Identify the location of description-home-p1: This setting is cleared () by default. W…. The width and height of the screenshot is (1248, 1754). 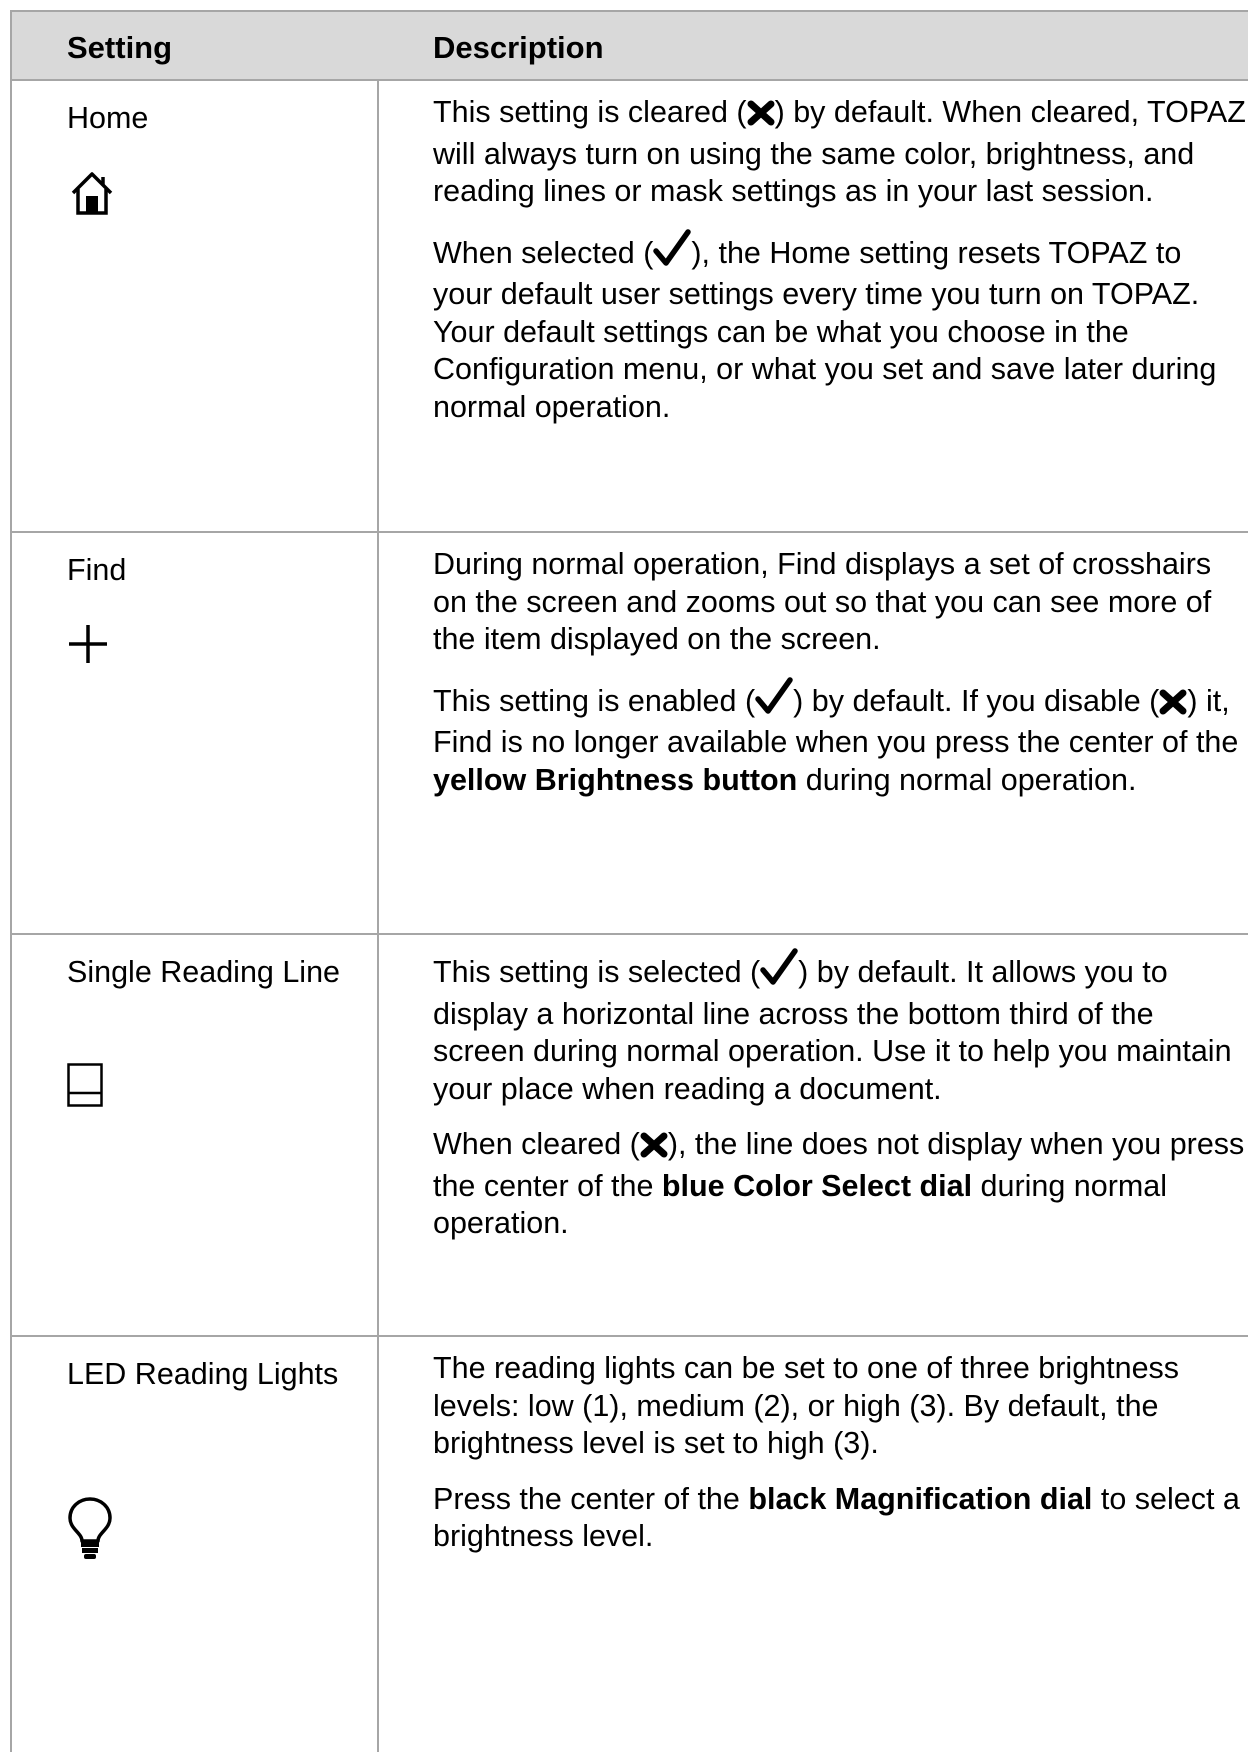
(839, 151).